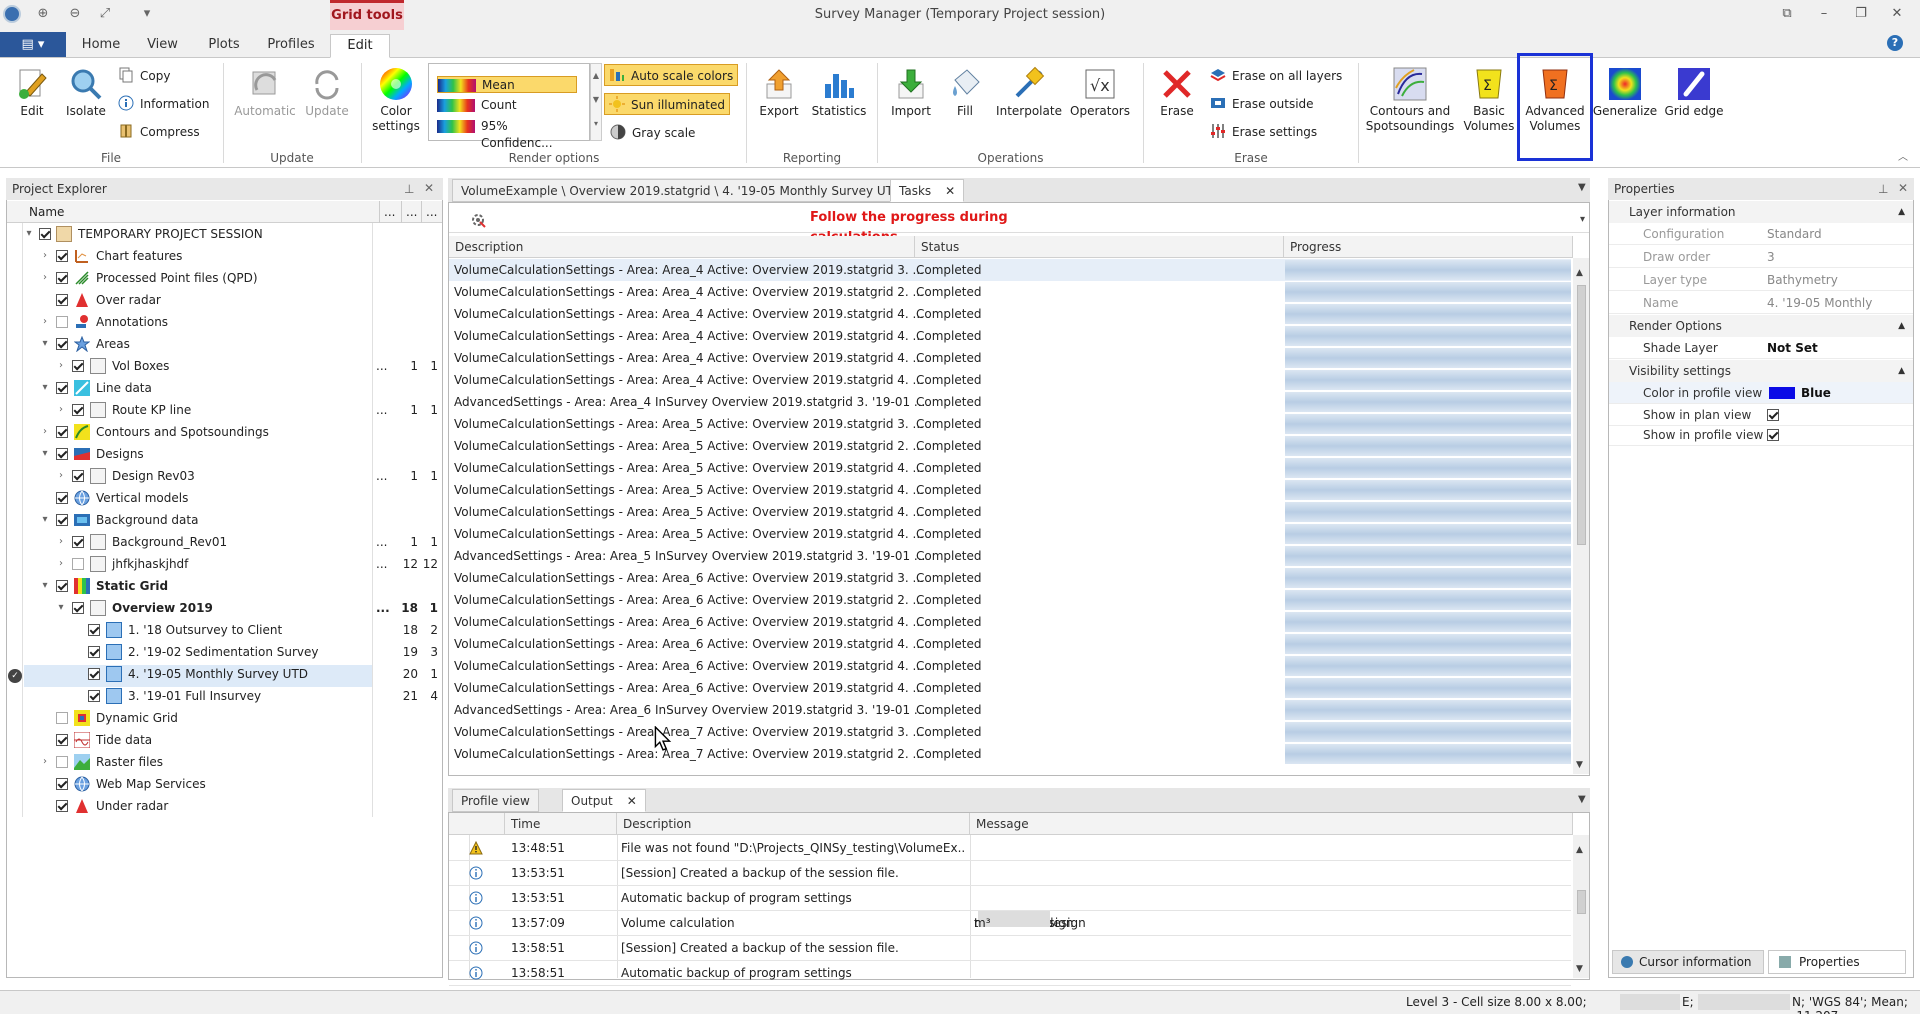 The width and height of the screenshot is (1920, 1014). I want to click on settings-gear-icon, so click(478, 220).